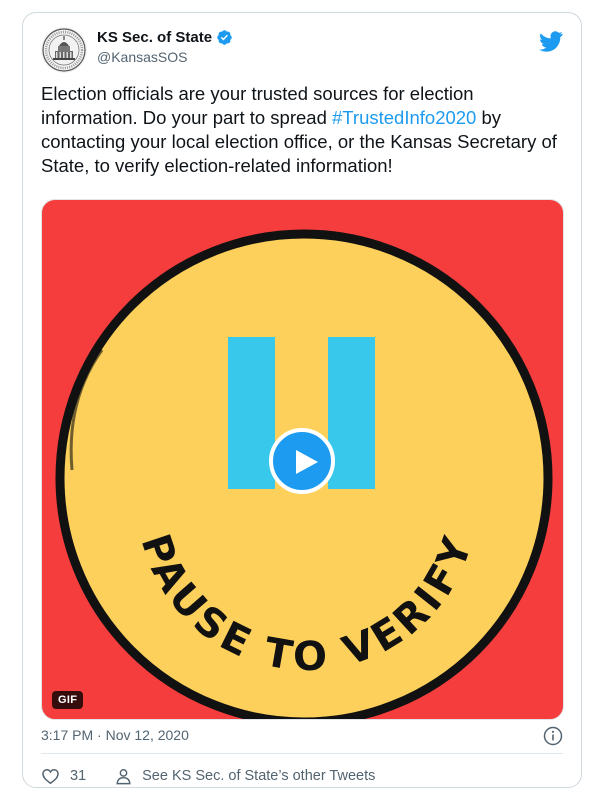 This screenshot has height=800, width=615. Describe the element at coordinates (165, 47) in the screenshot. I see `account-names: KS Sec. of State @KansasSOS` at that location.